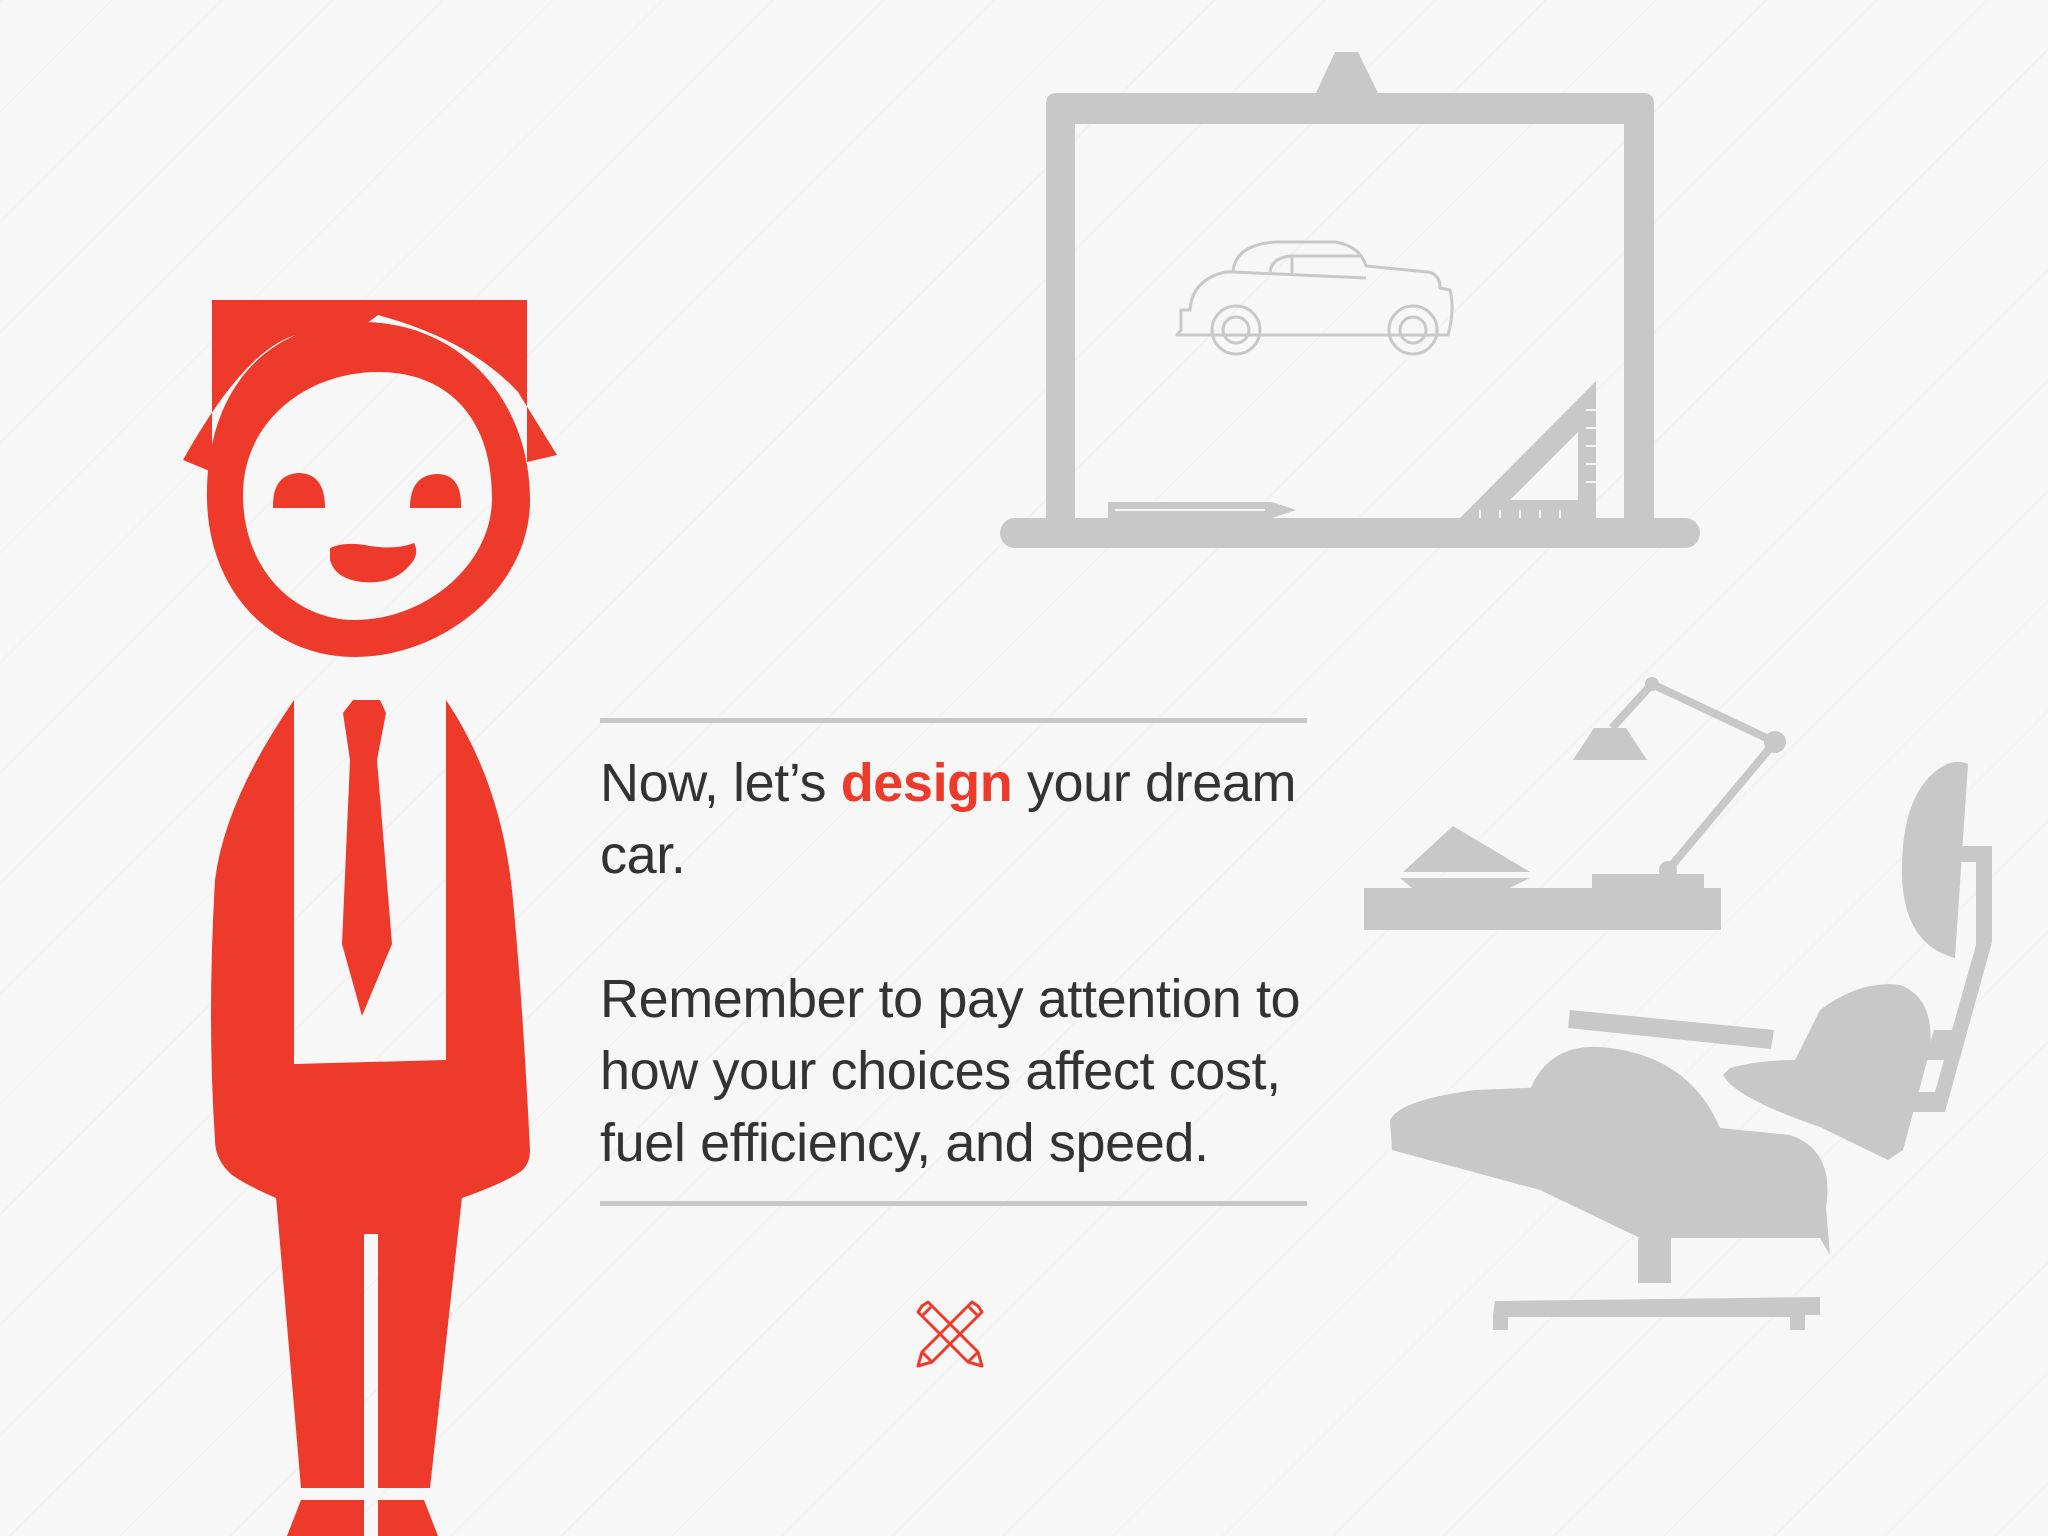 Image resolution: width=2048 pixels, height=1536 pixels. I want to click on crossed-pencils-icon, so click(950, 1334).